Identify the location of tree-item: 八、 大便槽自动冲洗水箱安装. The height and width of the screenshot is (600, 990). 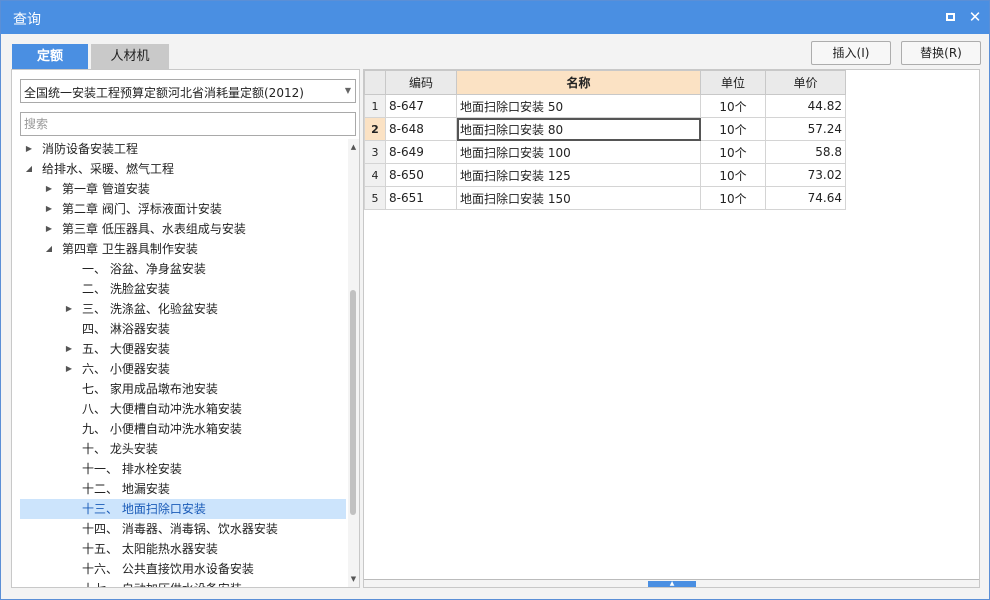
(183, 409).